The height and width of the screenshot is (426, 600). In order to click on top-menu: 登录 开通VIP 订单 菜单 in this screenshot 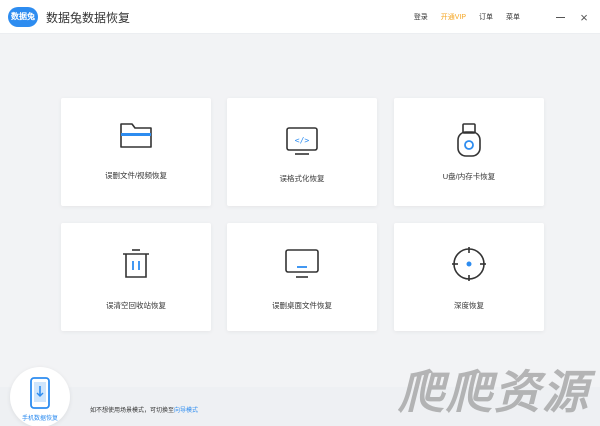, I will do `click(467, 17)`.